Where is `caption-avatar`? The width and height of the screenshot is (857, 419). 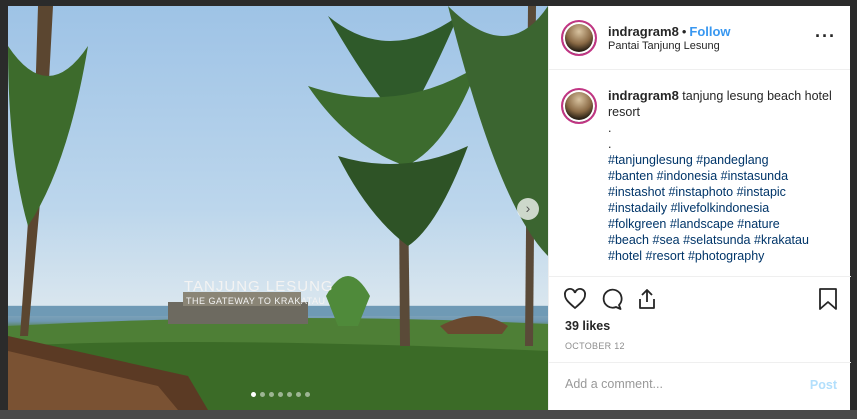 caption-avatar is located at coordinates (579, 106).